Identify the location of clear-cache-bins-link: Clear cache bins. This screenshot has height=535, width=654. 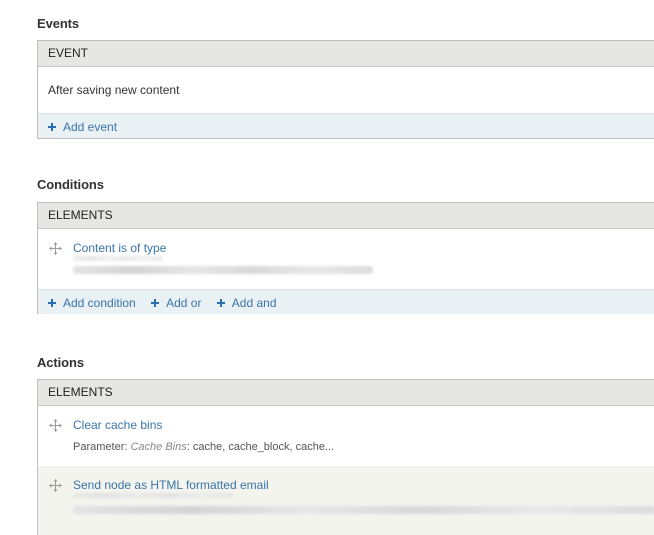
(117, 425).